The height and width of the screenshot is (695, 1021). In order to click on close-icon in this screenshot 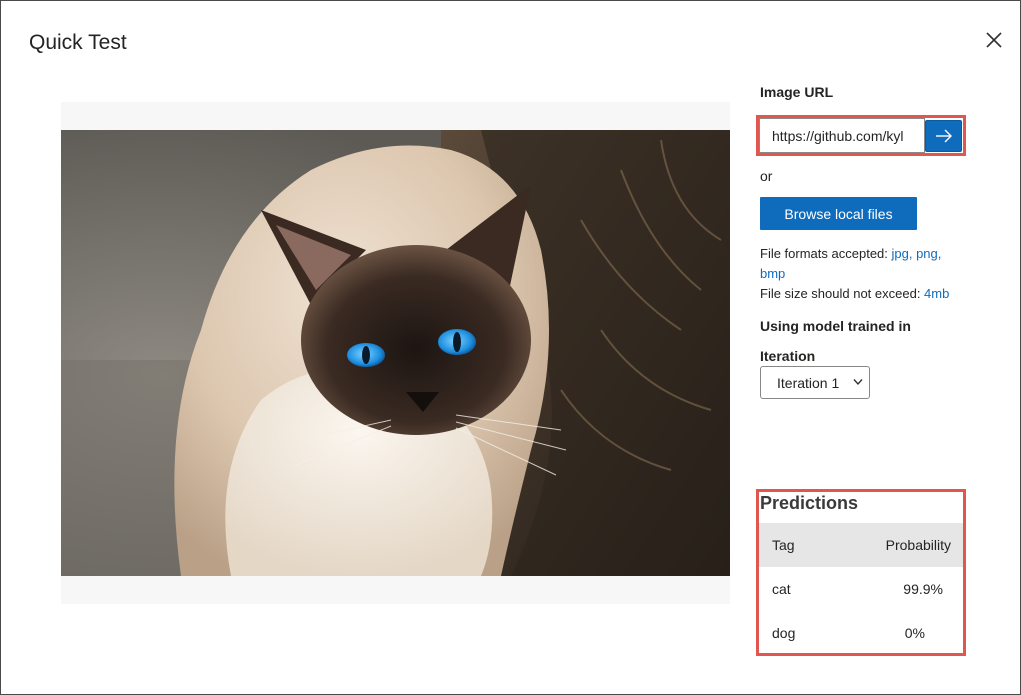, I will do `click(994, 40)`.